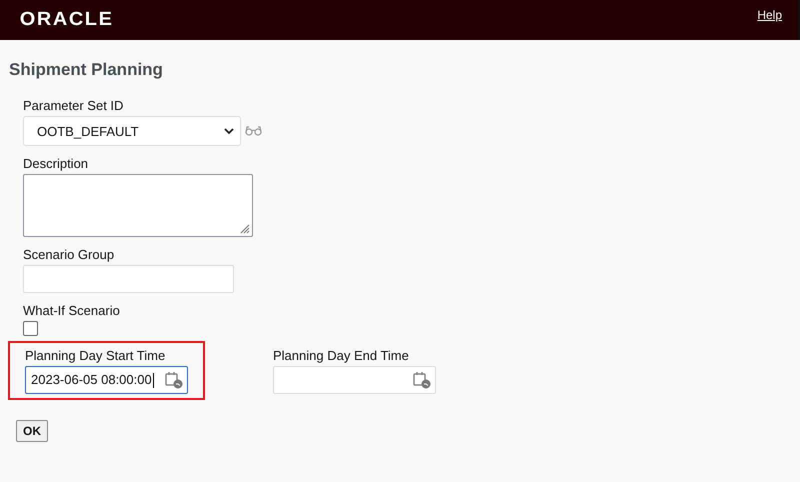 The height and width of the screenshot is (482, 800). I want to click on field-label: What-If Scenario, so click(72, 310).